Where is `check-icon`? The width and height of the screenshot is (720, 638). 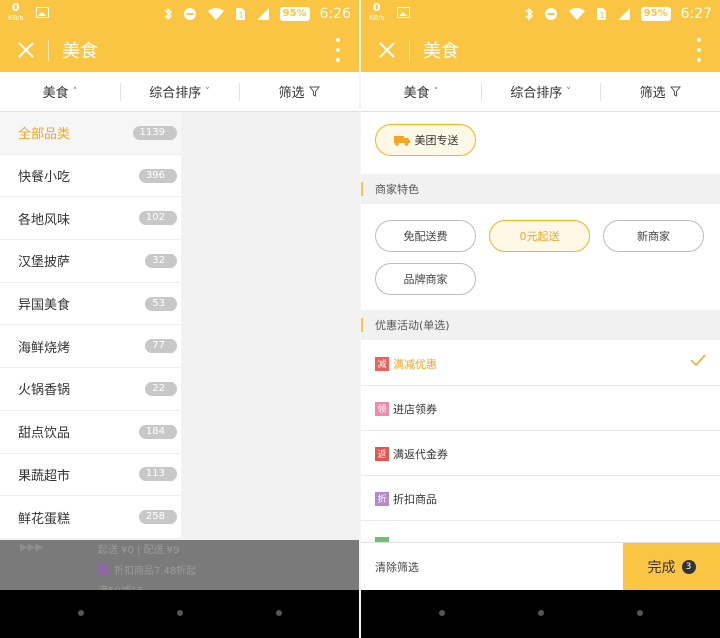
check-icon is located at coordinates (698, 360).